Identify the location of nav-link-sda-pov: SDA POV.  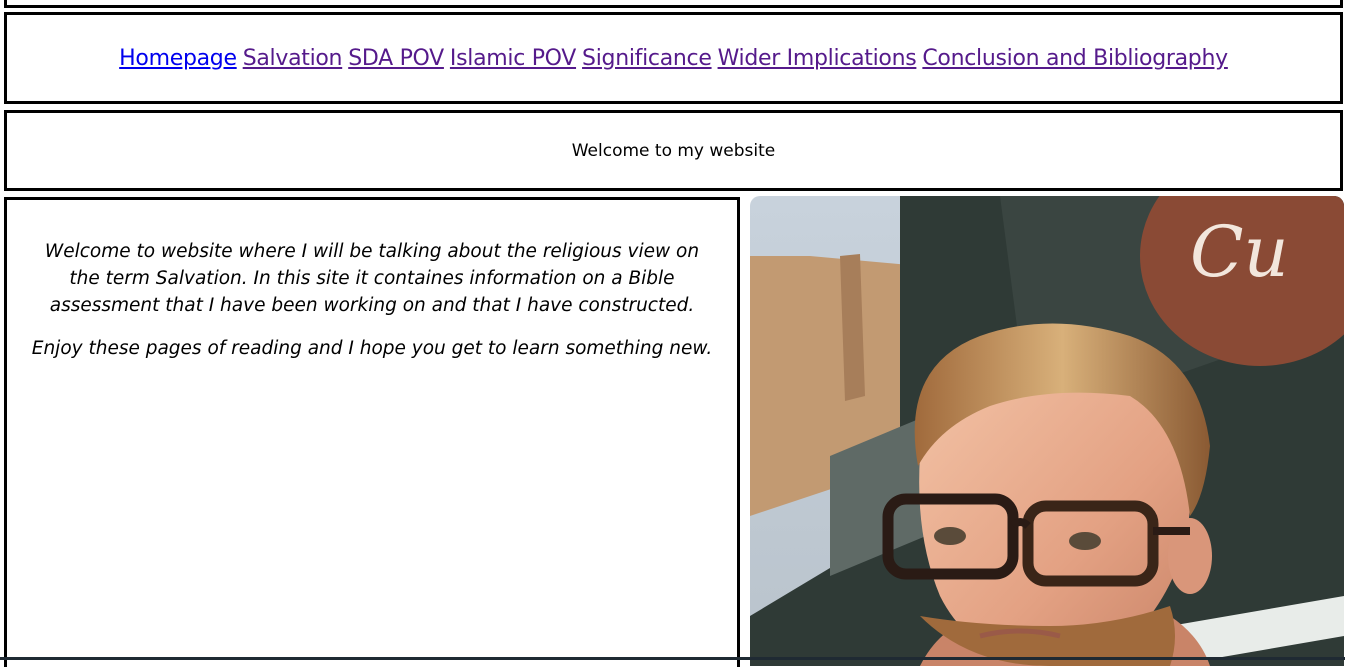
(396, 58).